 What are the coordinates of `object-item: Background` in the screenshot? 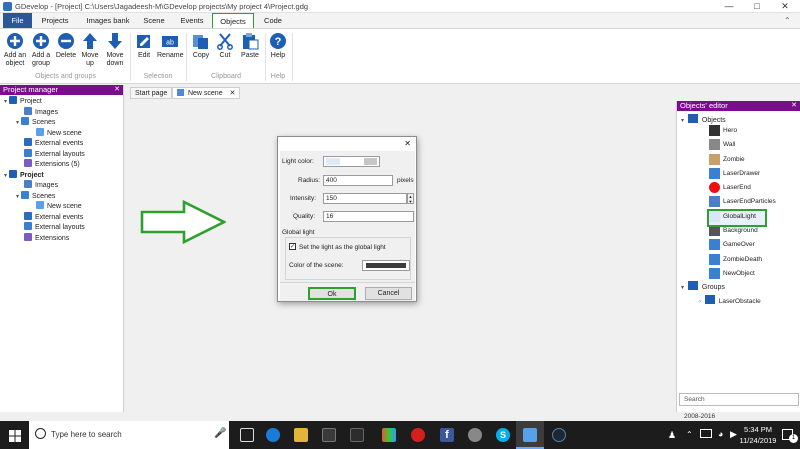 It's located at (754, 232).